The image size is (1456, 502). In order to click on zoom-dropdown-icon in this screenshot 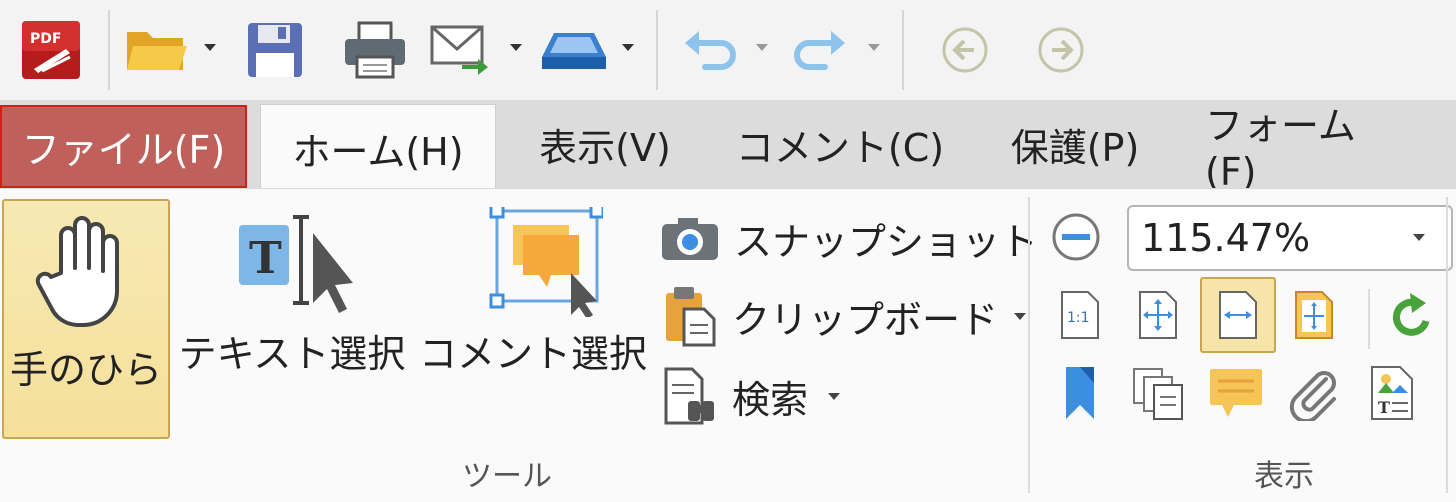, I will do `click(1419, 237)`.